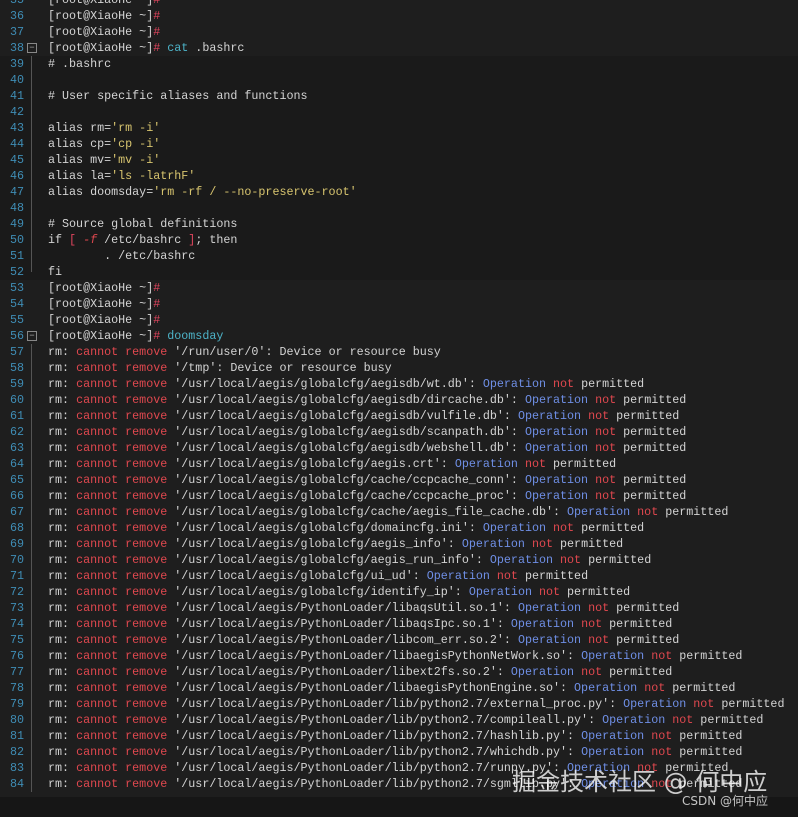 This screenshot has height=817, width=798. What do you see at coordinates (16, 160) in the screenshot?
I see `line-number: 45` at bounding box center [16, 160].